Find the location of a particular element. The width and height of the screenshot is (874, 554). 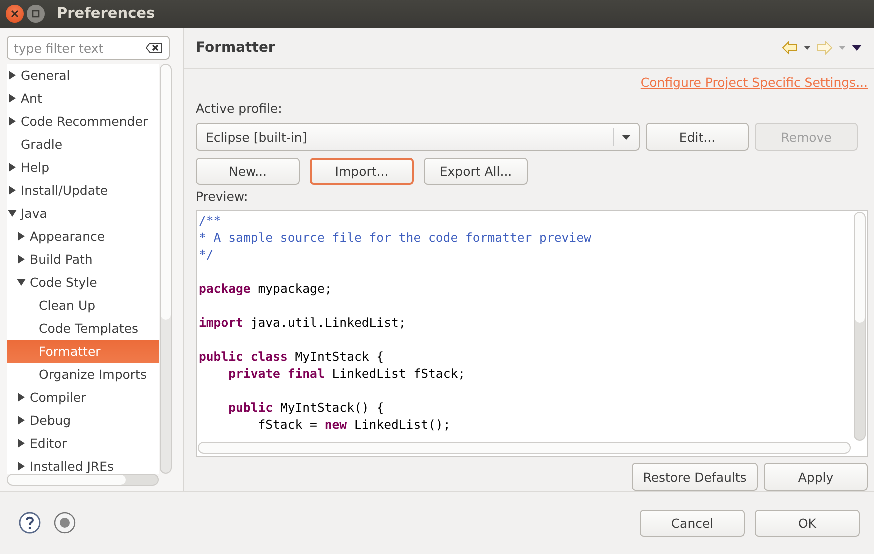

tree-item: Appearance is located at coordinates (83, 236).